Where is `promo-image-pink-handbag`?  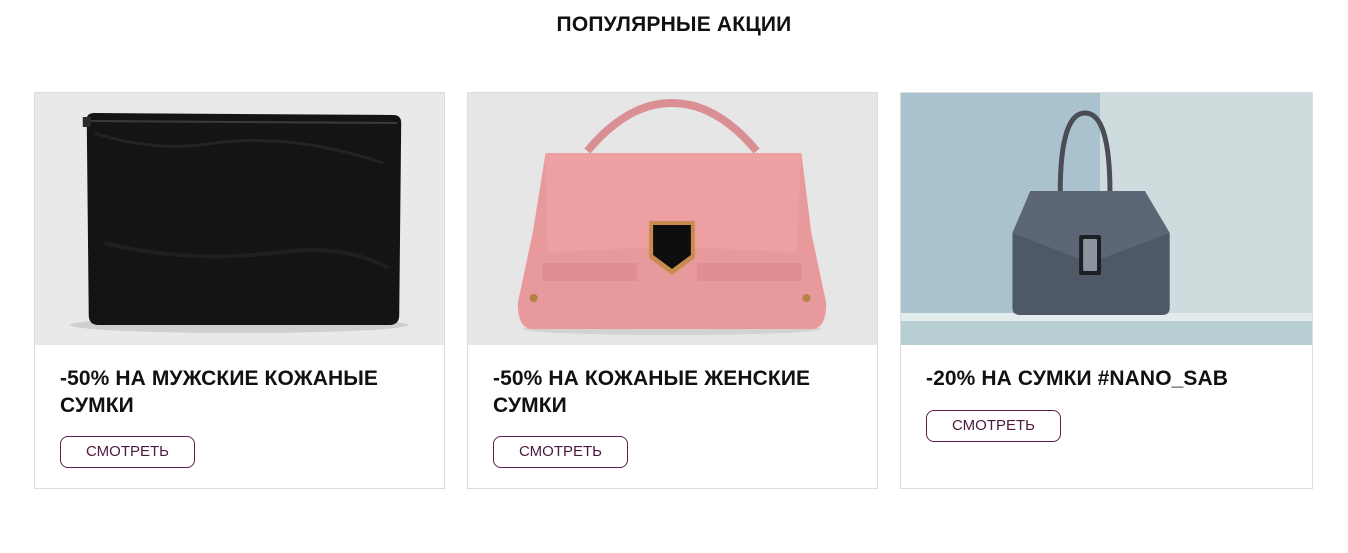 promo-image-pink-handbag is located at coordinates (672, 219).